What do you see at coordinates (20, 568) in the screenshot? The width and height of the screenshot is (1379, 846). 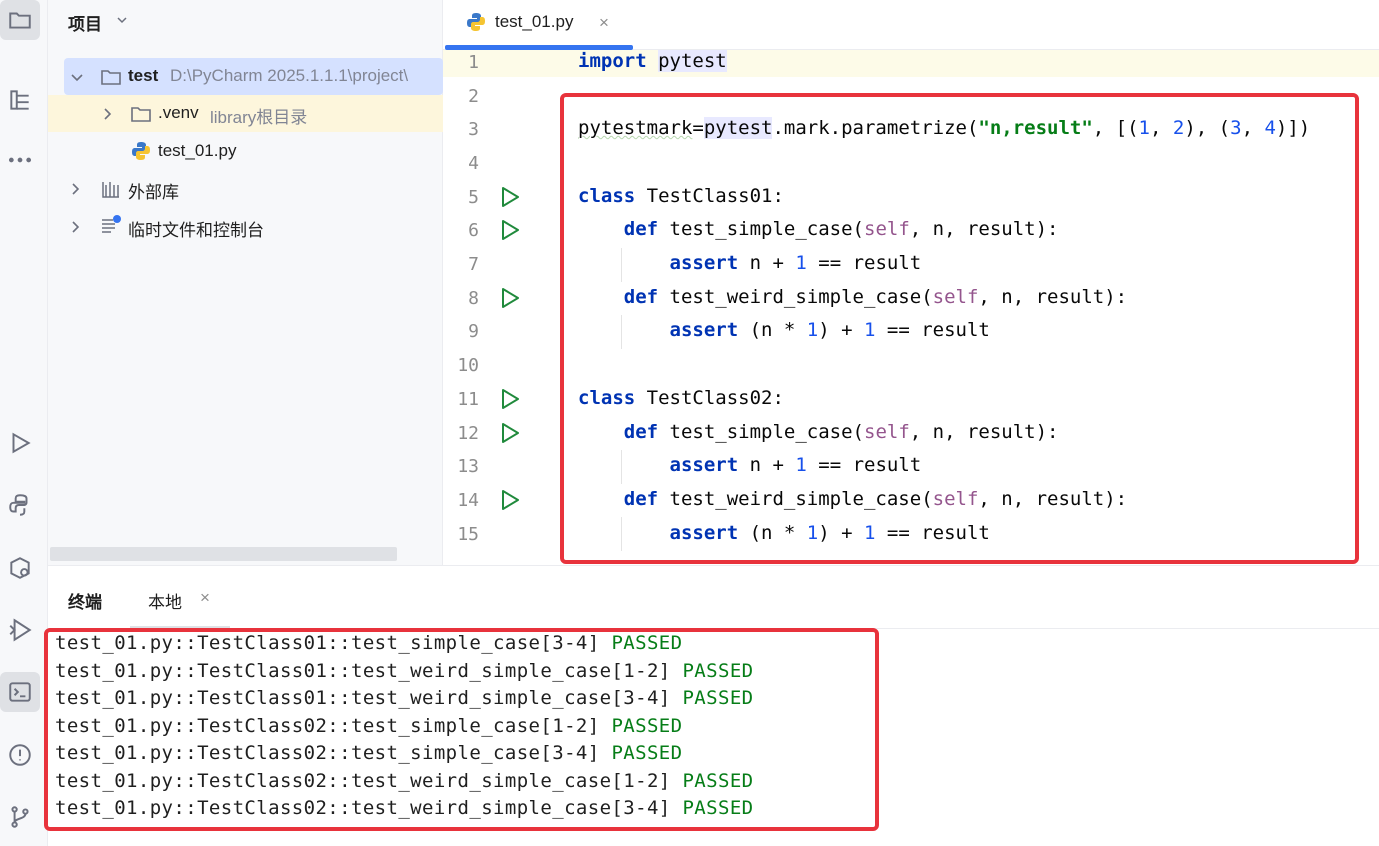 I see `services-icon` at bounding box center [20, 568].